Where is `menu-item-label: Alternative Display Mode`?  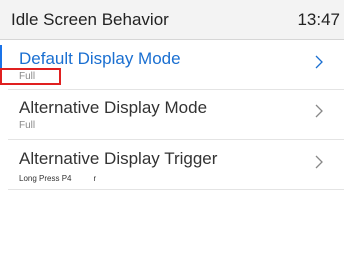 menu-item-label: Alternative Display Mode is located at coordinates (113, 107).